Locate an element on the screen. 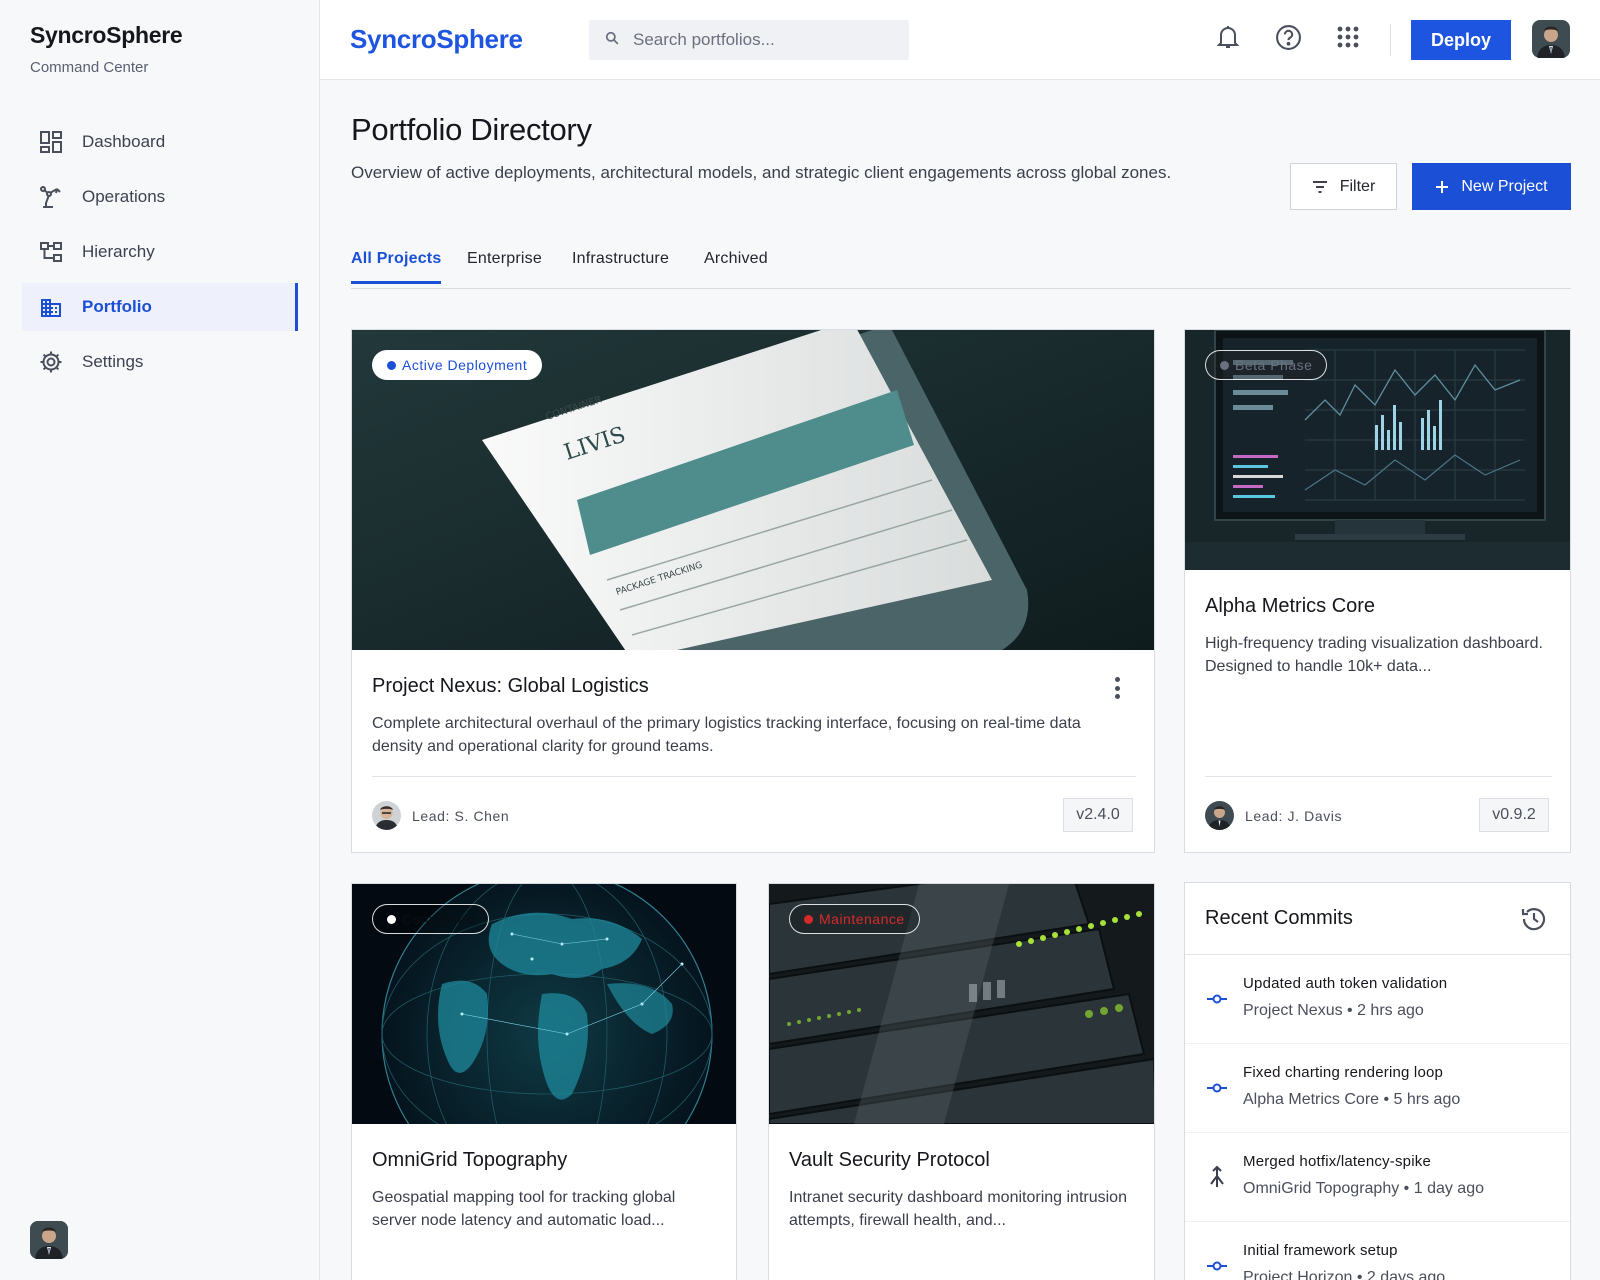 This screenshot has height=1280, width=1600. commit-meta: Project Horizon • 2 days ago is located at coordinates (1344, 1274).